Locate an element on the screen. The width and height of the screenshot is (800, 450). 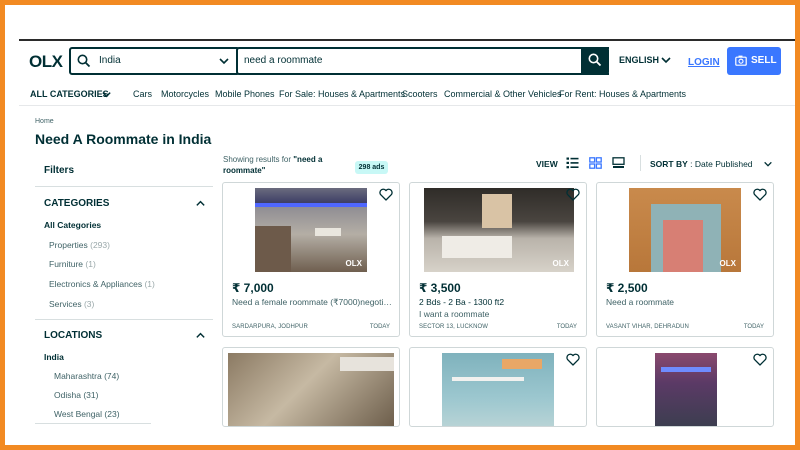
listing-location: VASANT VIHAR, DEHRADUN is located at coordinates (647, 327).